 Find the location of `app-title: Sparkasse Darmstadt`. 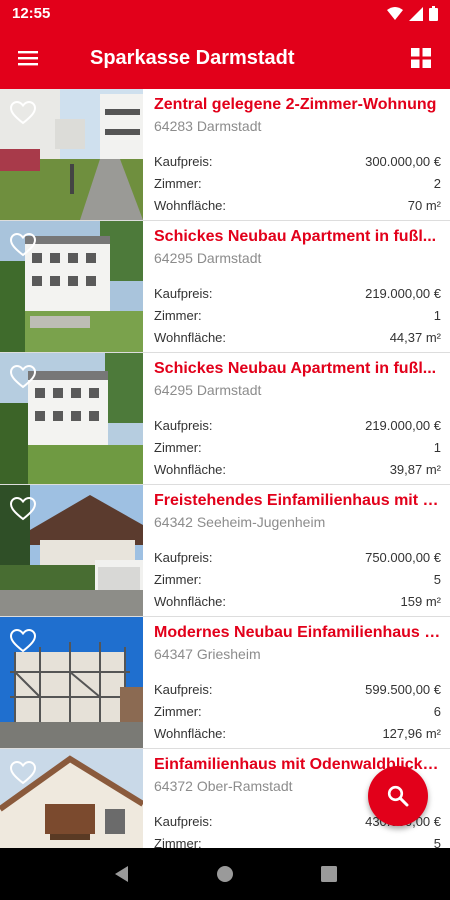

app-title: Sparkasse Darmstadt is located at coordinates (192, 57).